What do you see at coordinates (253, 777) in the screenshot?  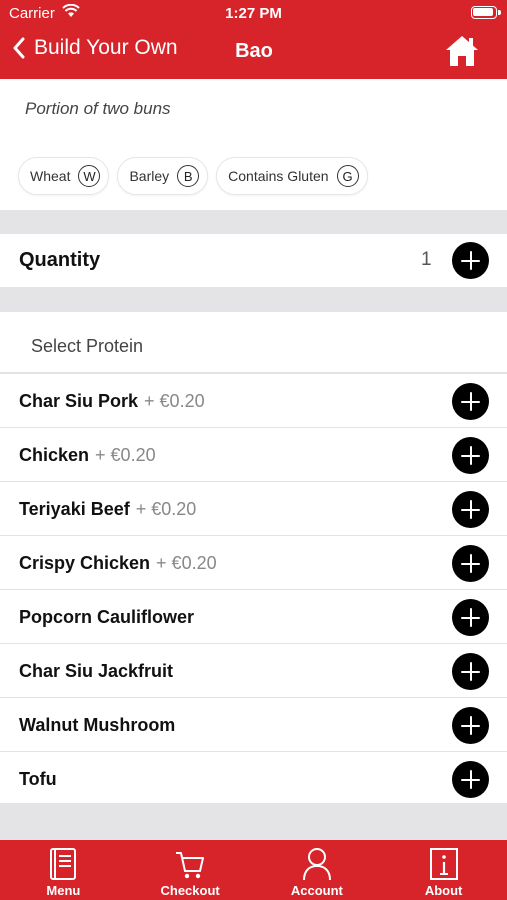 I see `protein-option-tofu: Tofu` at bounding box center [253, 777].